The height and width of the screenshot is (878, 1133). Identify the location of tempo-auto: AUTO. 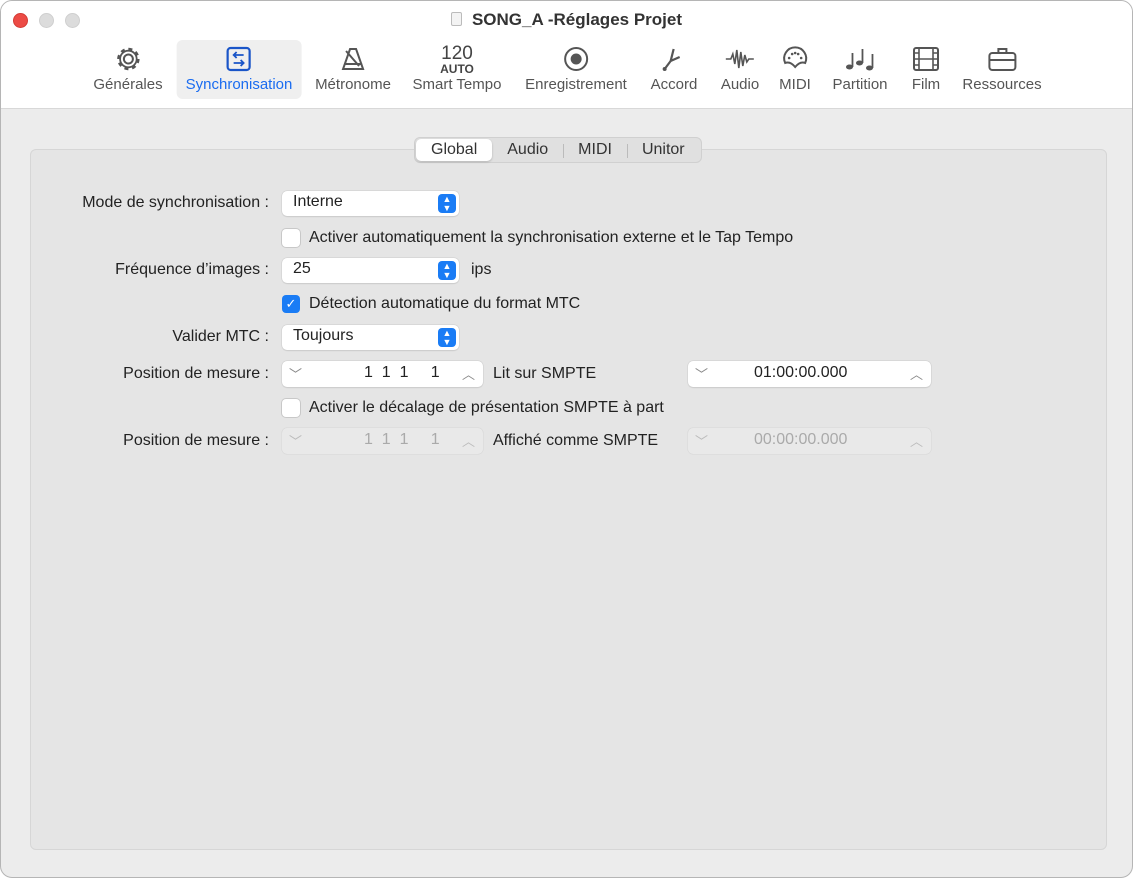
(457, 68).